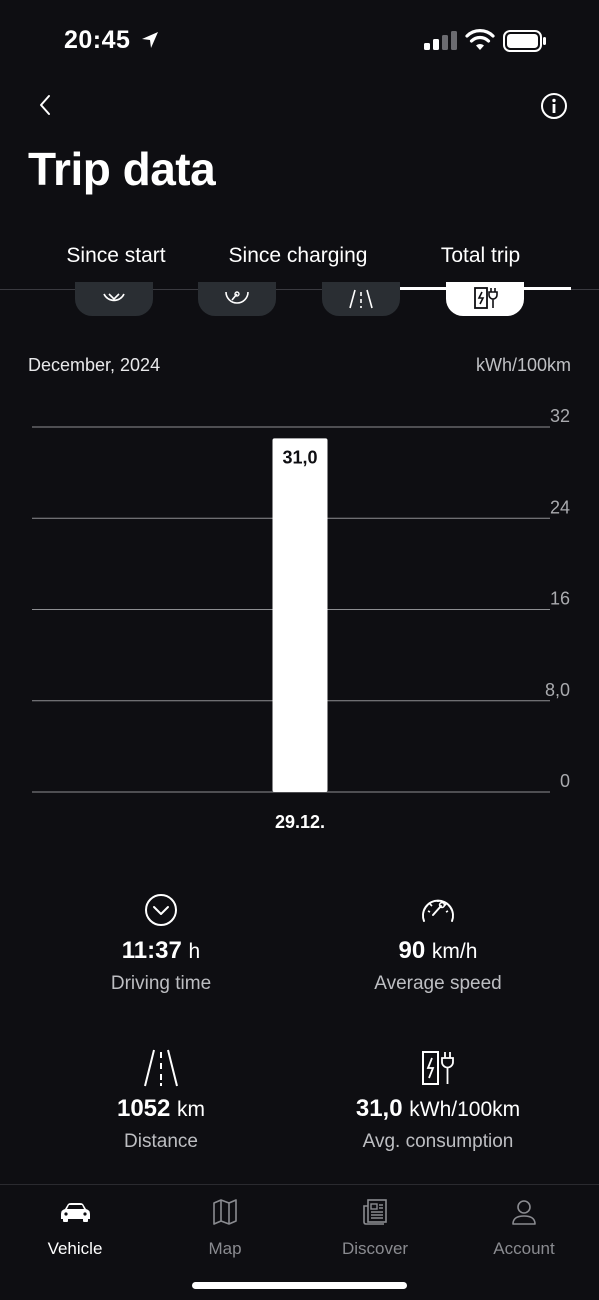 This screenshot has width=599, height=1300. What do you see at coordinates (161, 1108) in the screenshot?
I see `stat-value: 1052 km` at bounding box center [161, 1108].